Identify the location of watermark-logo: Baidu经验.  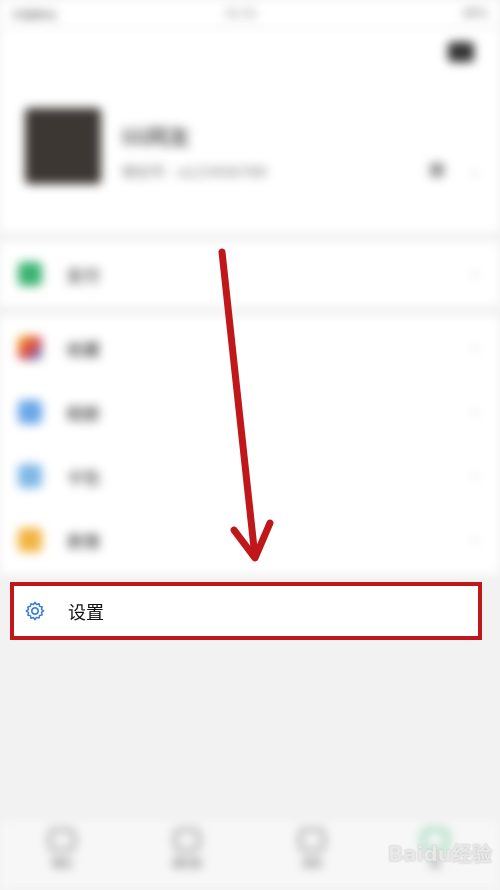
(439, 854).